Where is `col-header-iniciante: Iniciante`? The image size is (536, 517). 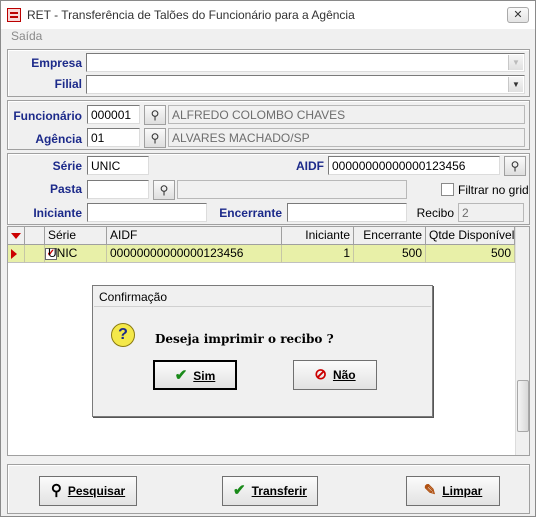
col-header-iniciante: Iniciante is located at coordinates (318, 236).